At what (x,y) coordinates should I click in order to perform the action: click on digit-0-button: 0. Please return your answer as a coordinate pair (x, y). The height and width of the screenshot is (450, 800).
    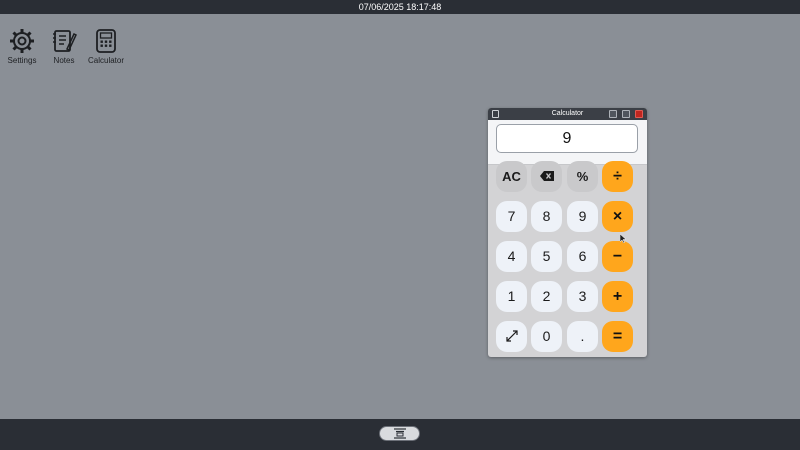
    Looking at the image, I should click on (546, 336).